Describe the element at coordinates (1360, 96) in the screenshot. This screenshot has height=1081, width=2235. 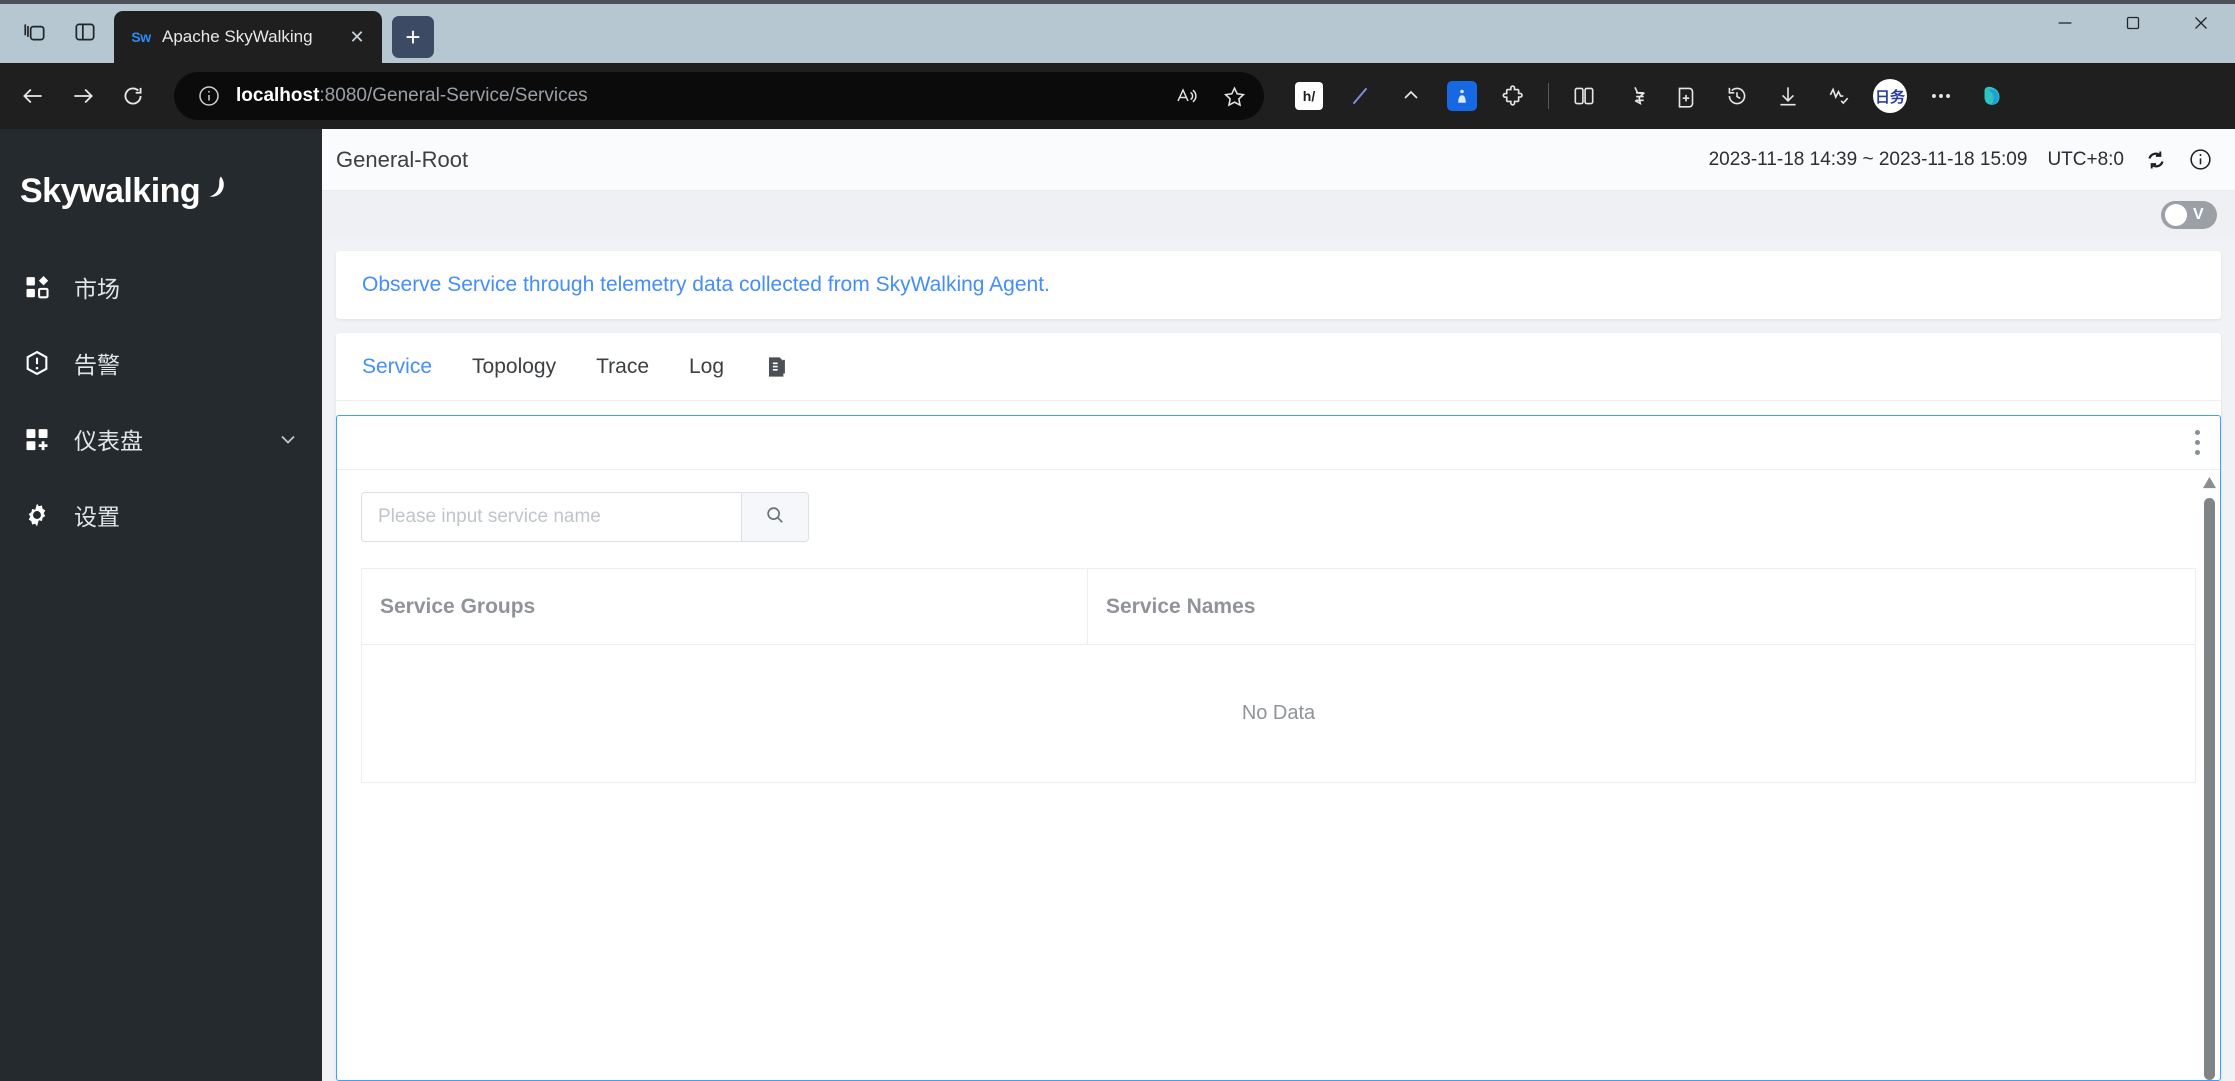
I see `pen-extension-icon` at that location.